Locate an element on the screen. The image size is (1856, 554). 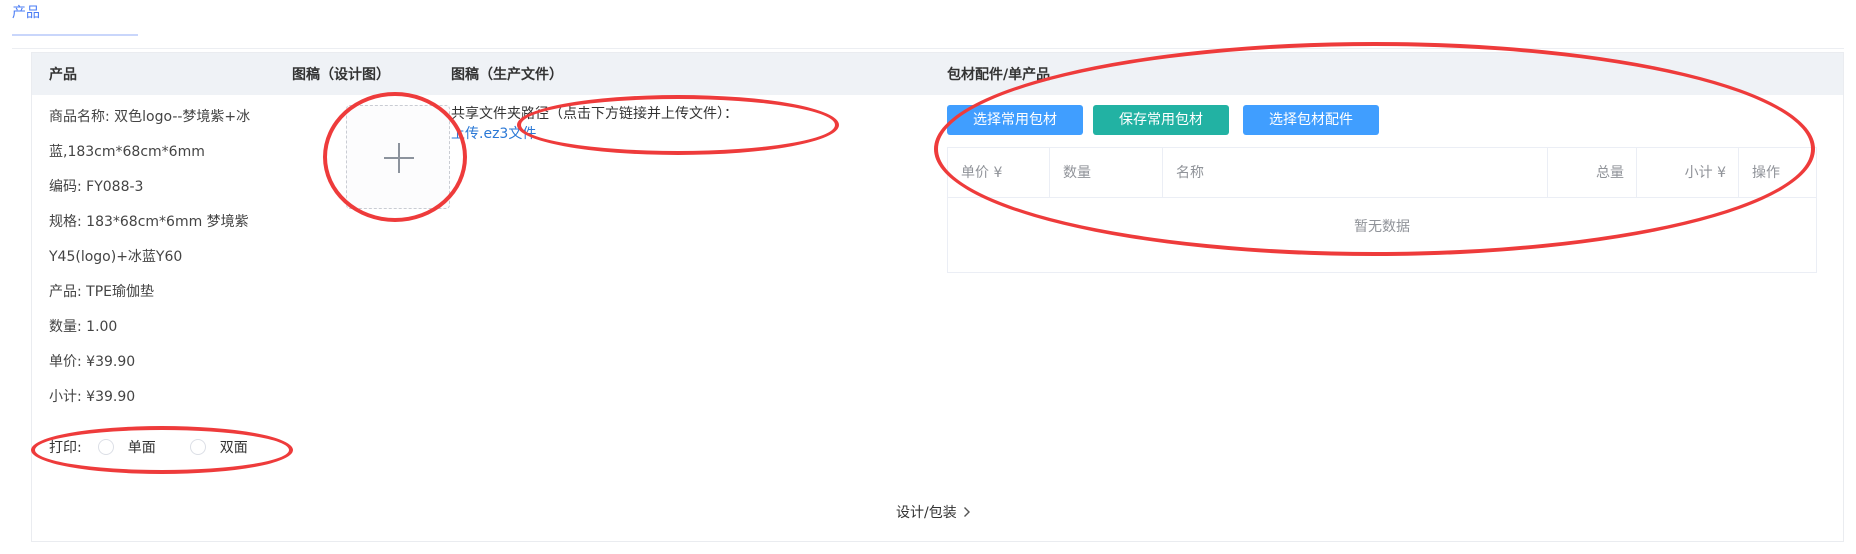
packaging-table-header: 单价 ¥ 数量 名称 总量 小计 ¥ 操作 is located at coordinates (1382, 173).